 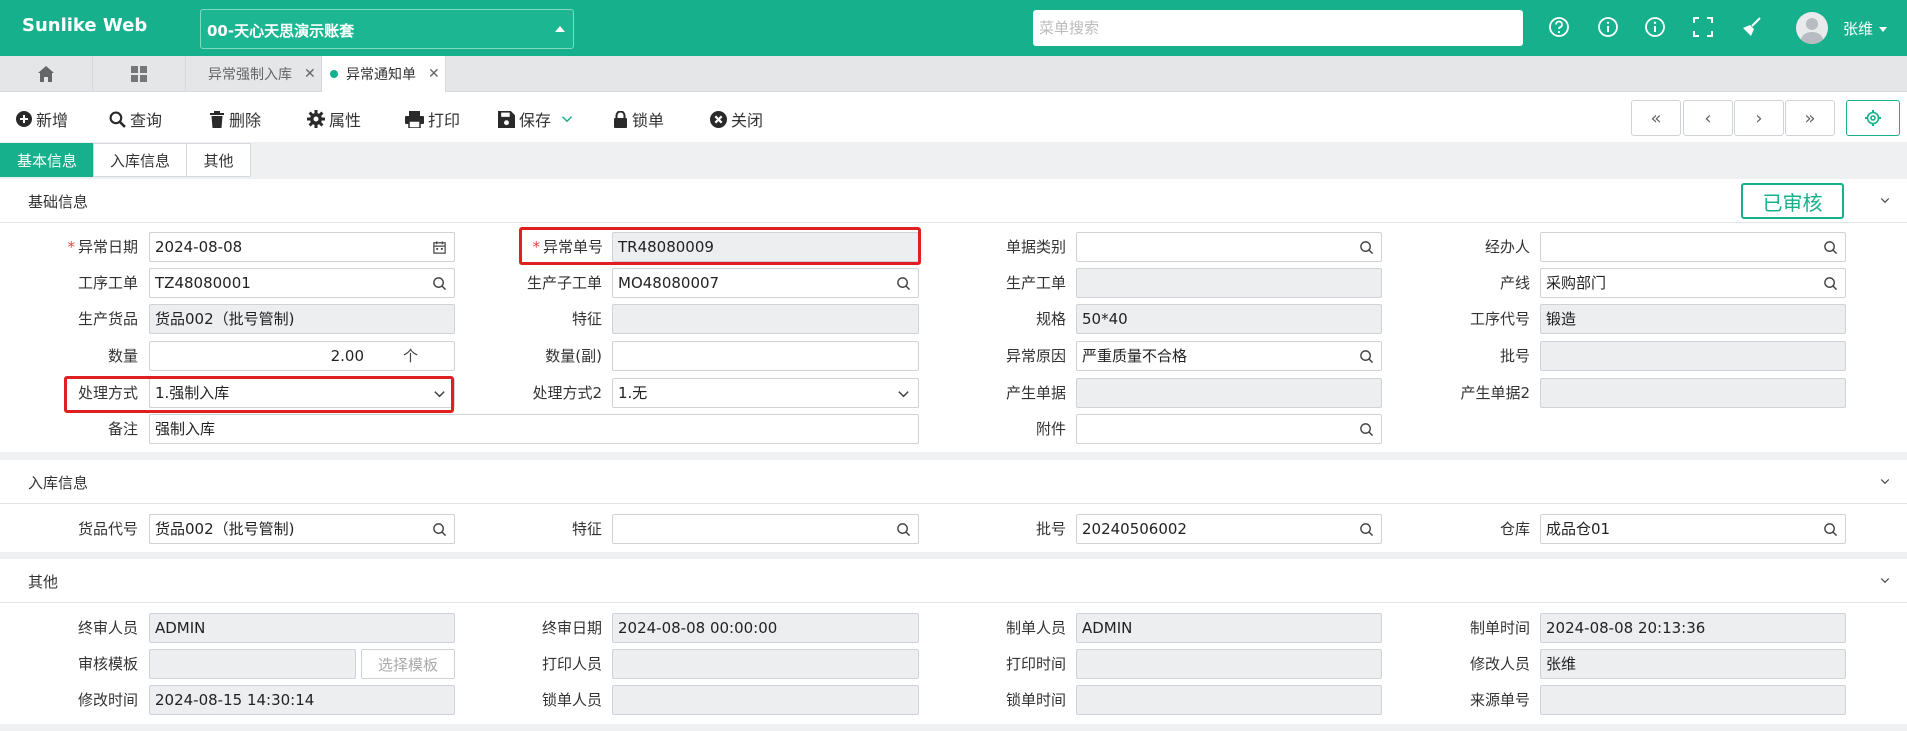 I want to click on print-time-label: 打印时间, so click(x=1035, y=664).